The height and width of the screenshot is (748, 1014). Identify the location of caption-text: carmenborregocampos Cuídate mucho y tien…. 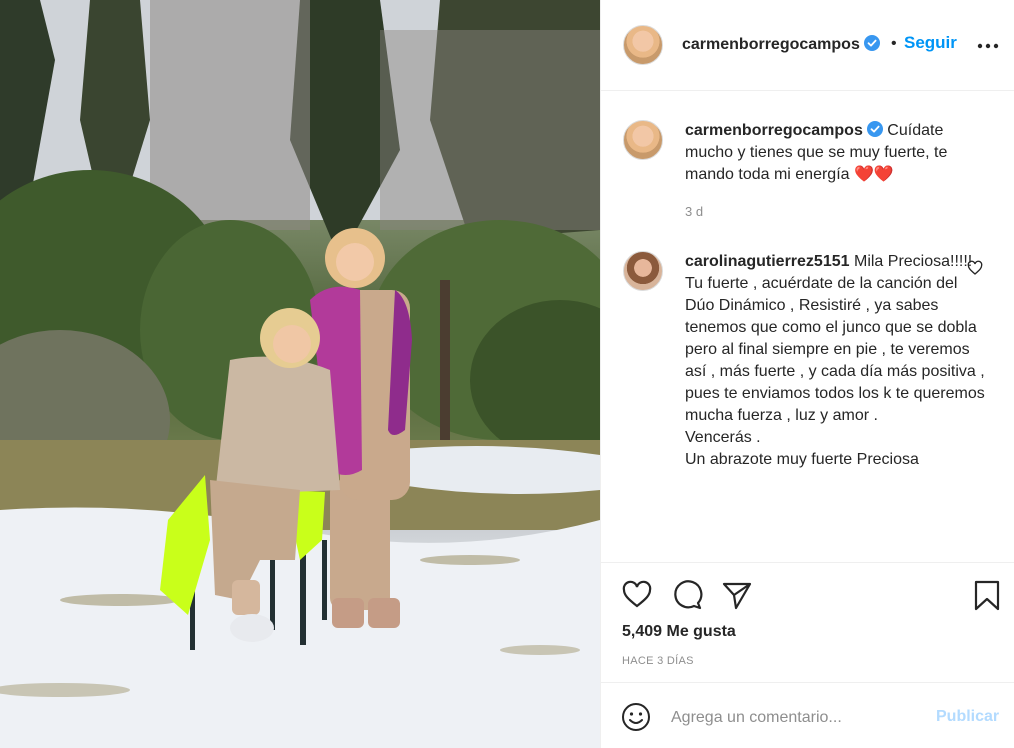
(835, 153).